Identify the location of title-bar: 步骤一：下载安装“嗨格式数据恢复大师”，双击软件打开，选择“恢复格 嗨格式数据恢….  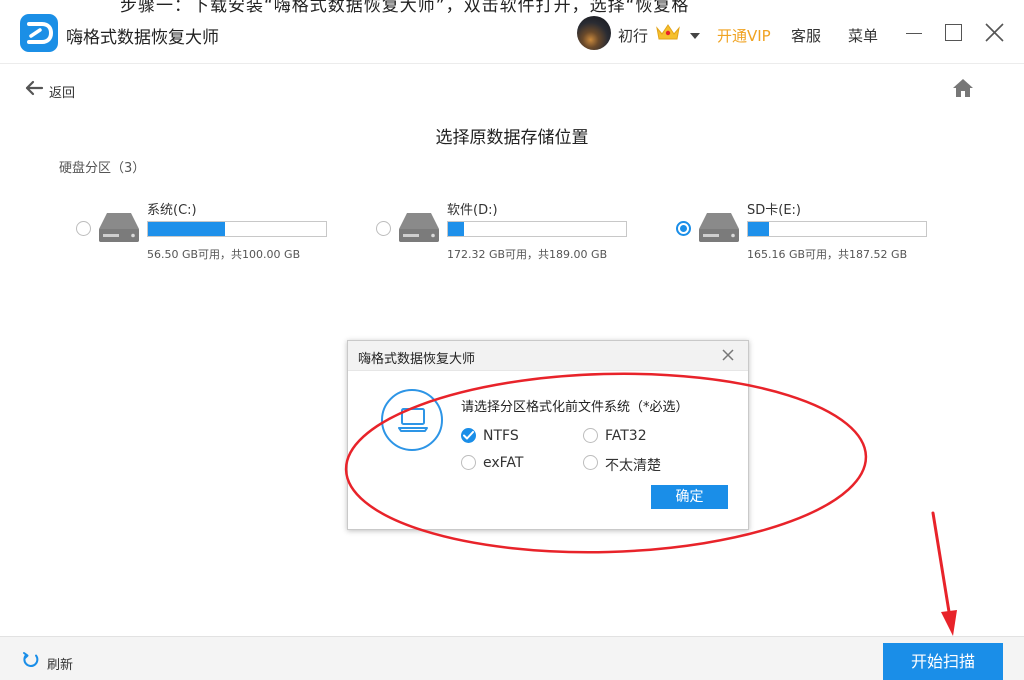
(512, 32).